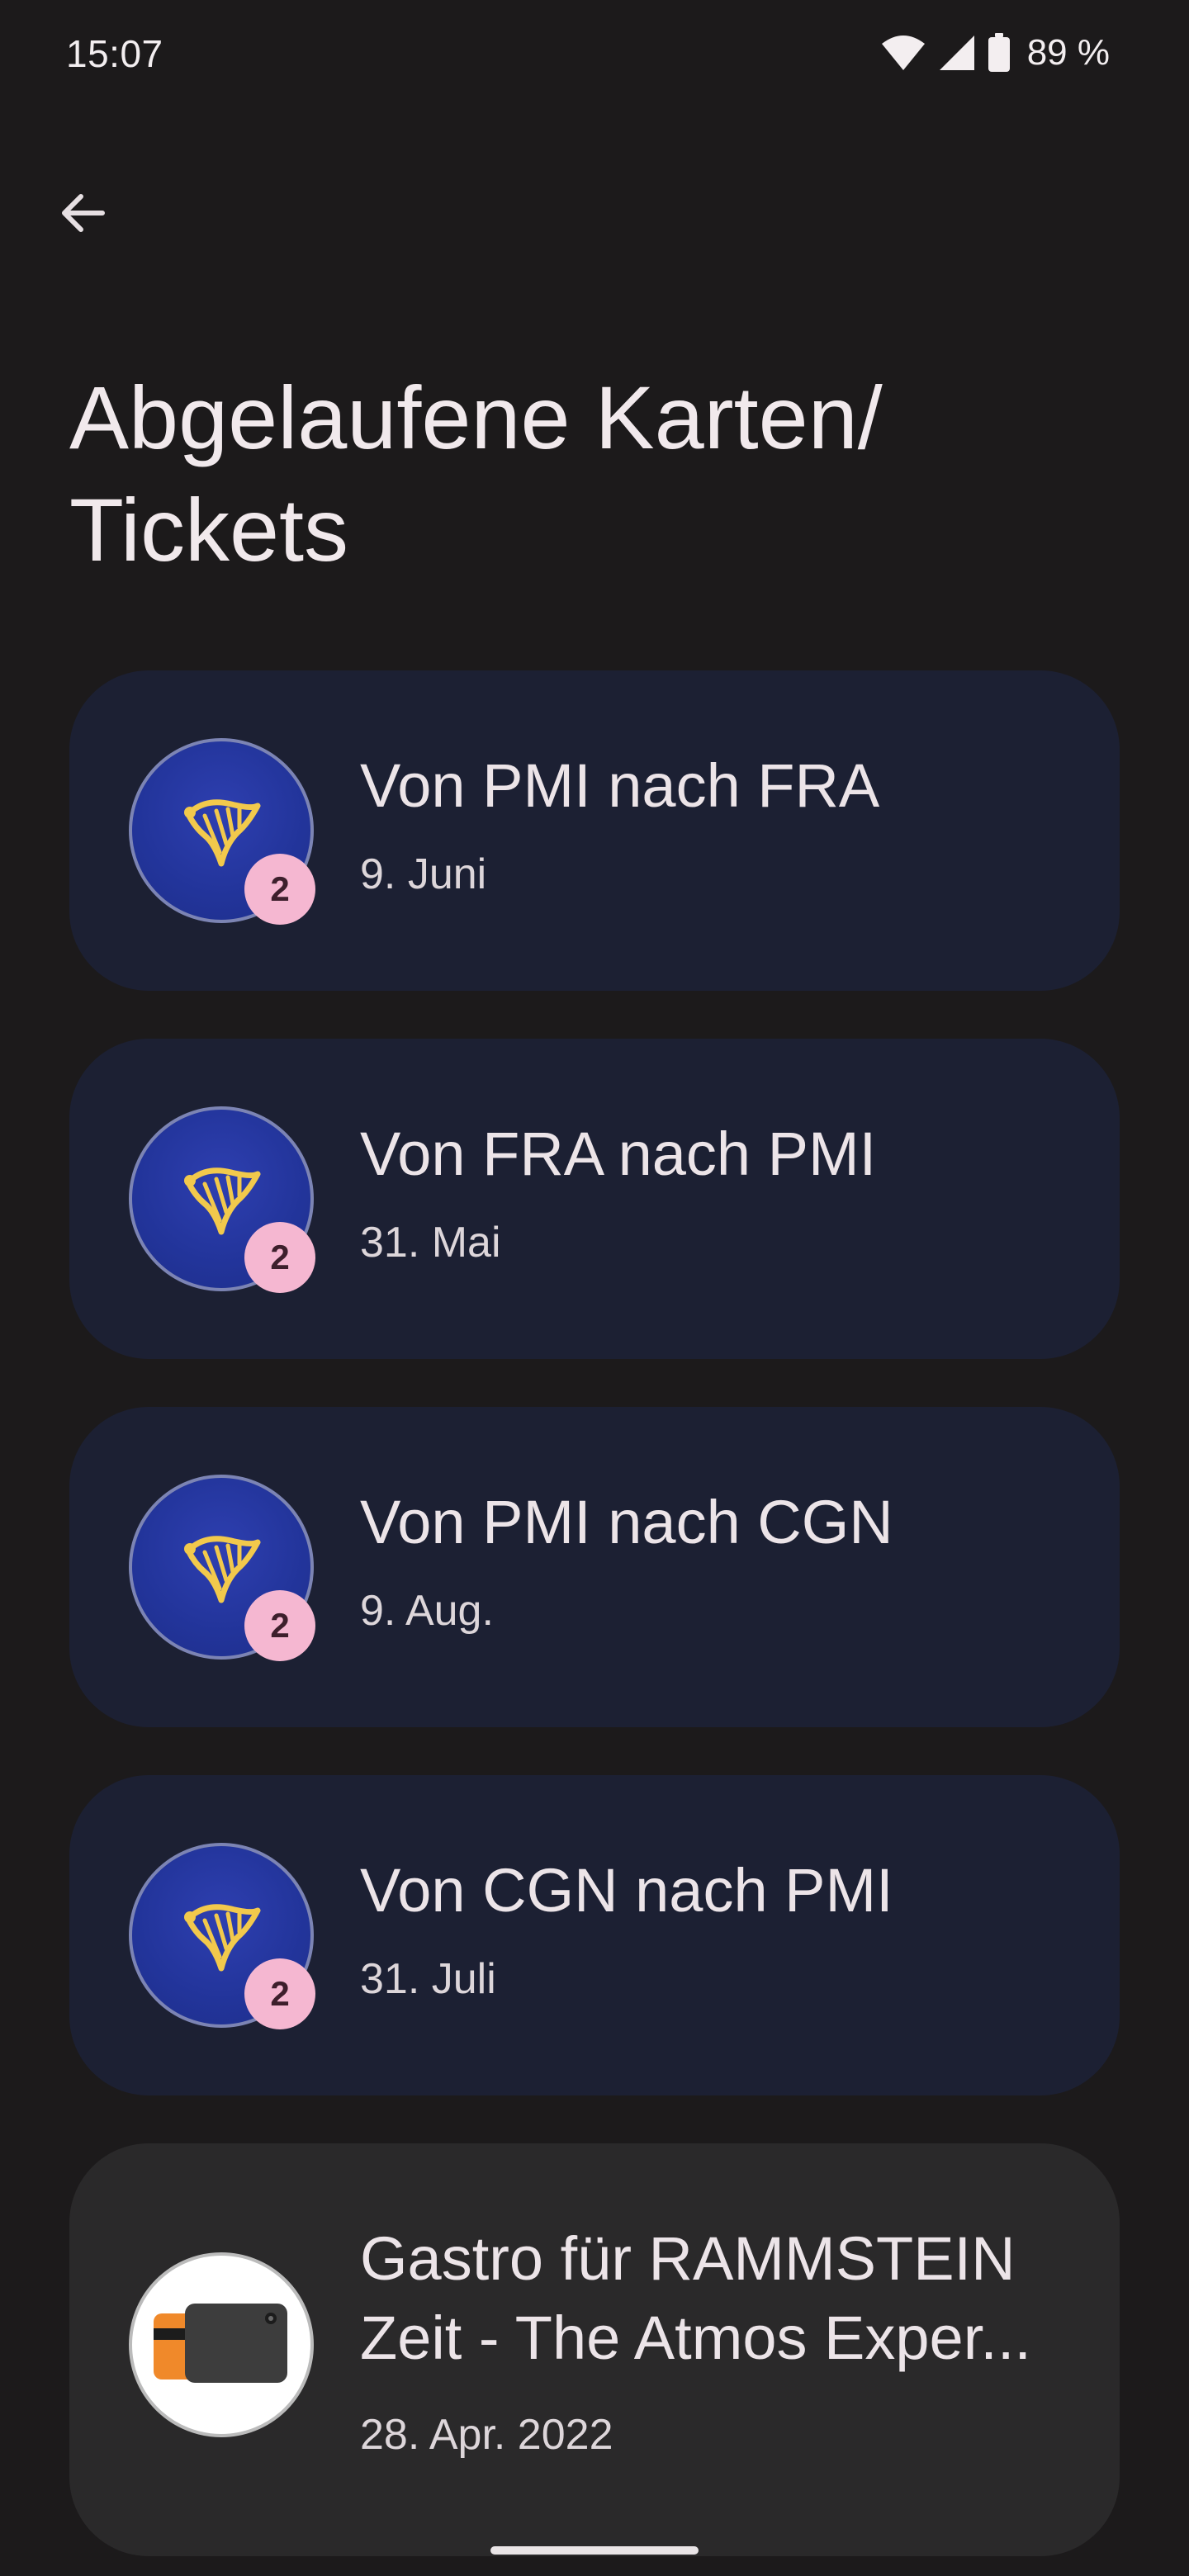  I want to click on gesture-navigation-bar, so click(594, 2550).